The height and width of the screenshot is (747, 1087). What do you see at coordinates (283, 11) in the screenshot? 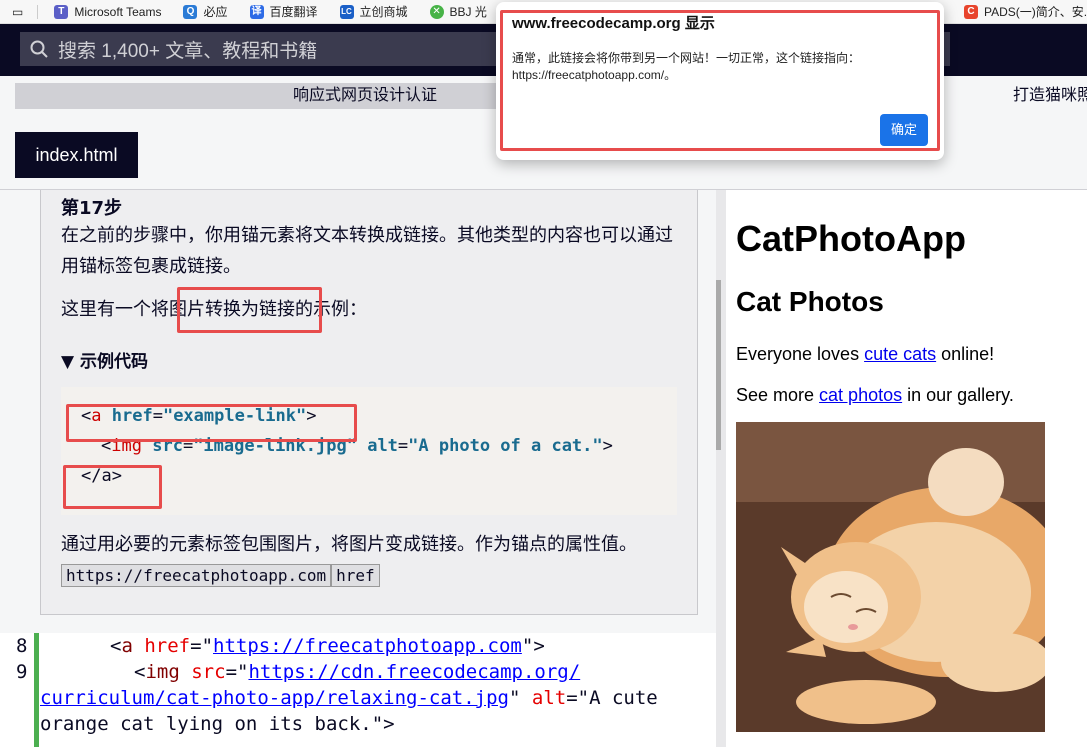
I see `bookmark-baidu-translate: 译 百度翻译` at bounding box center [283, 11].